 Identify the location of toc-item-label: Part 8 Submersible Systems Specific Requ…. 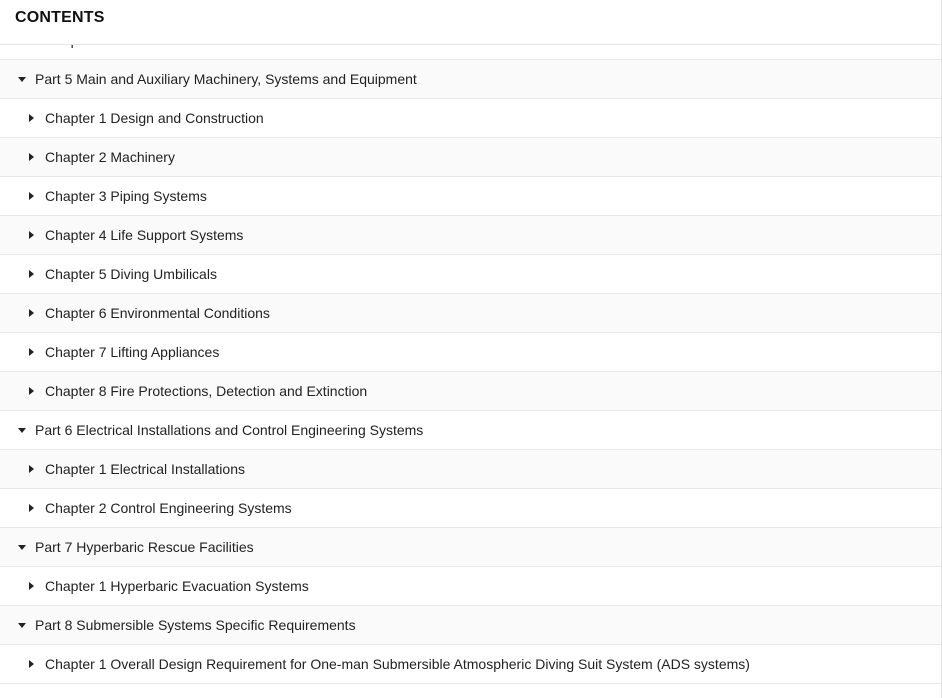
(195, 625).